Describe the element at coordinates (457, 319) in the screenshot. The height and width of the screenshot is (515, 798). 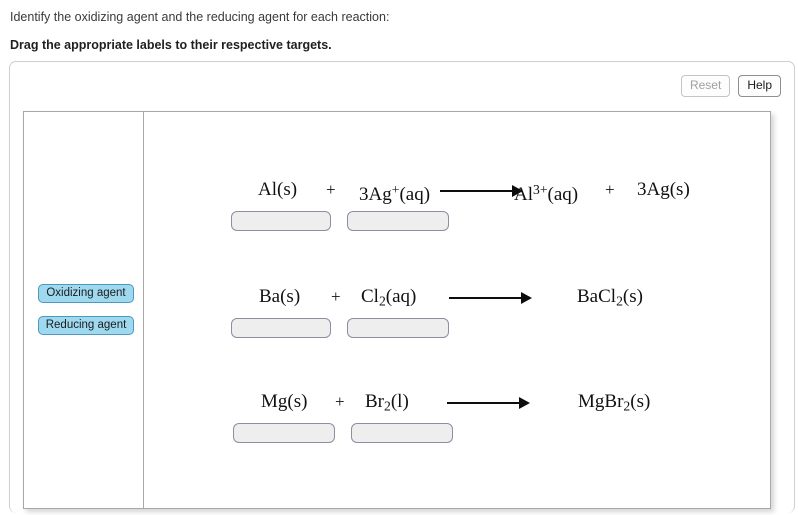
I see `reaction-row-2: Ba(s) + Cl2(aq) BaCl2(s)` at that location.